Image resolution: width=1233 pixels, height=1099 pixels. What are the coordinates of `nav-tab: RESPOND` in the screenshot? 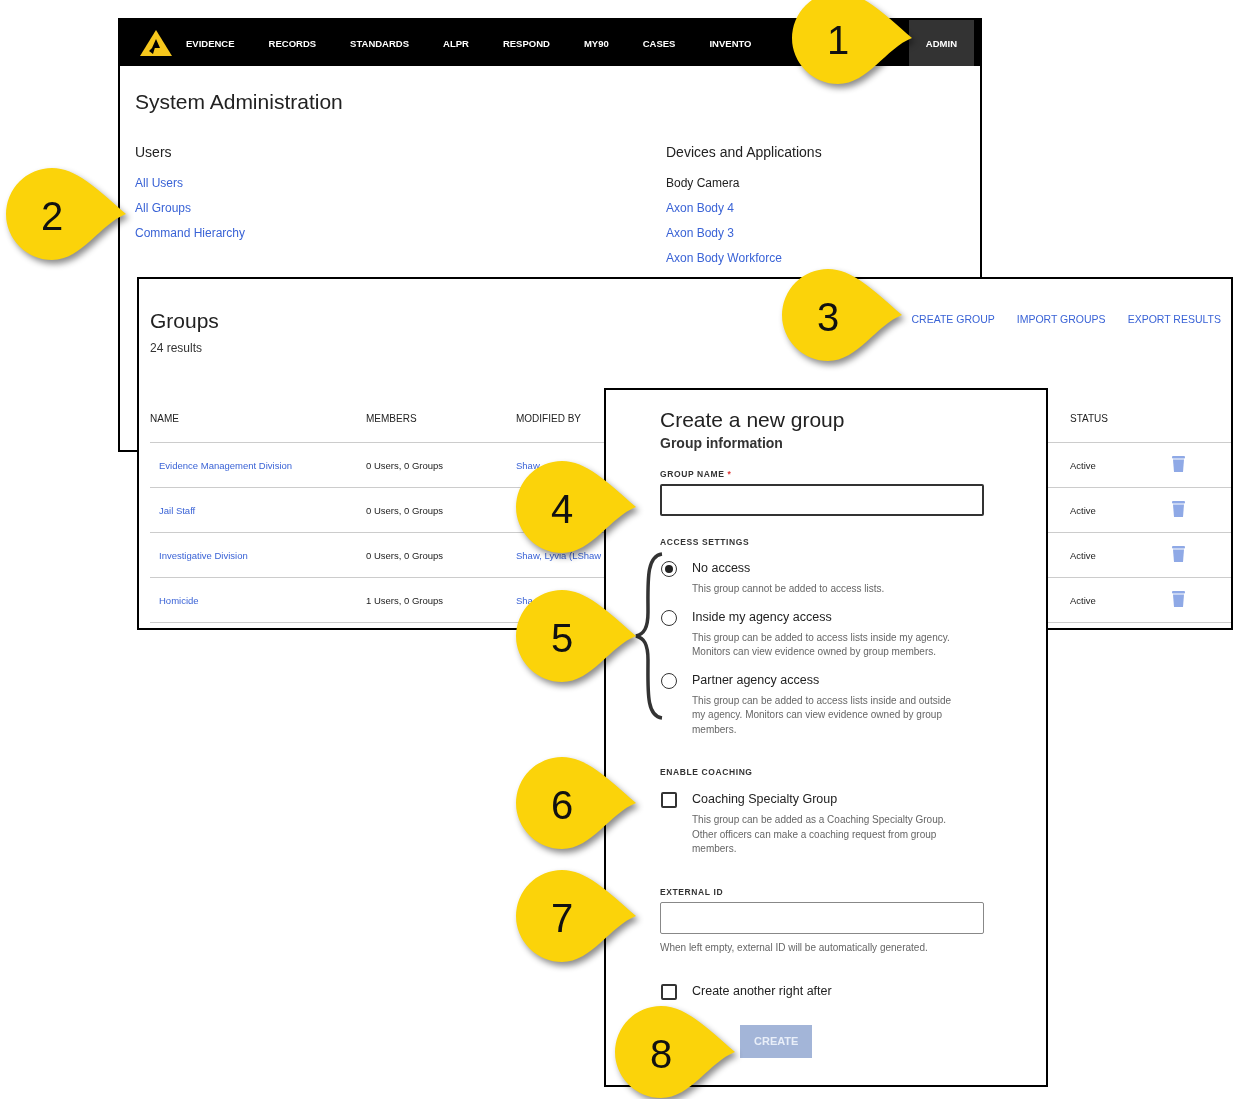 It's located at (526, 43).